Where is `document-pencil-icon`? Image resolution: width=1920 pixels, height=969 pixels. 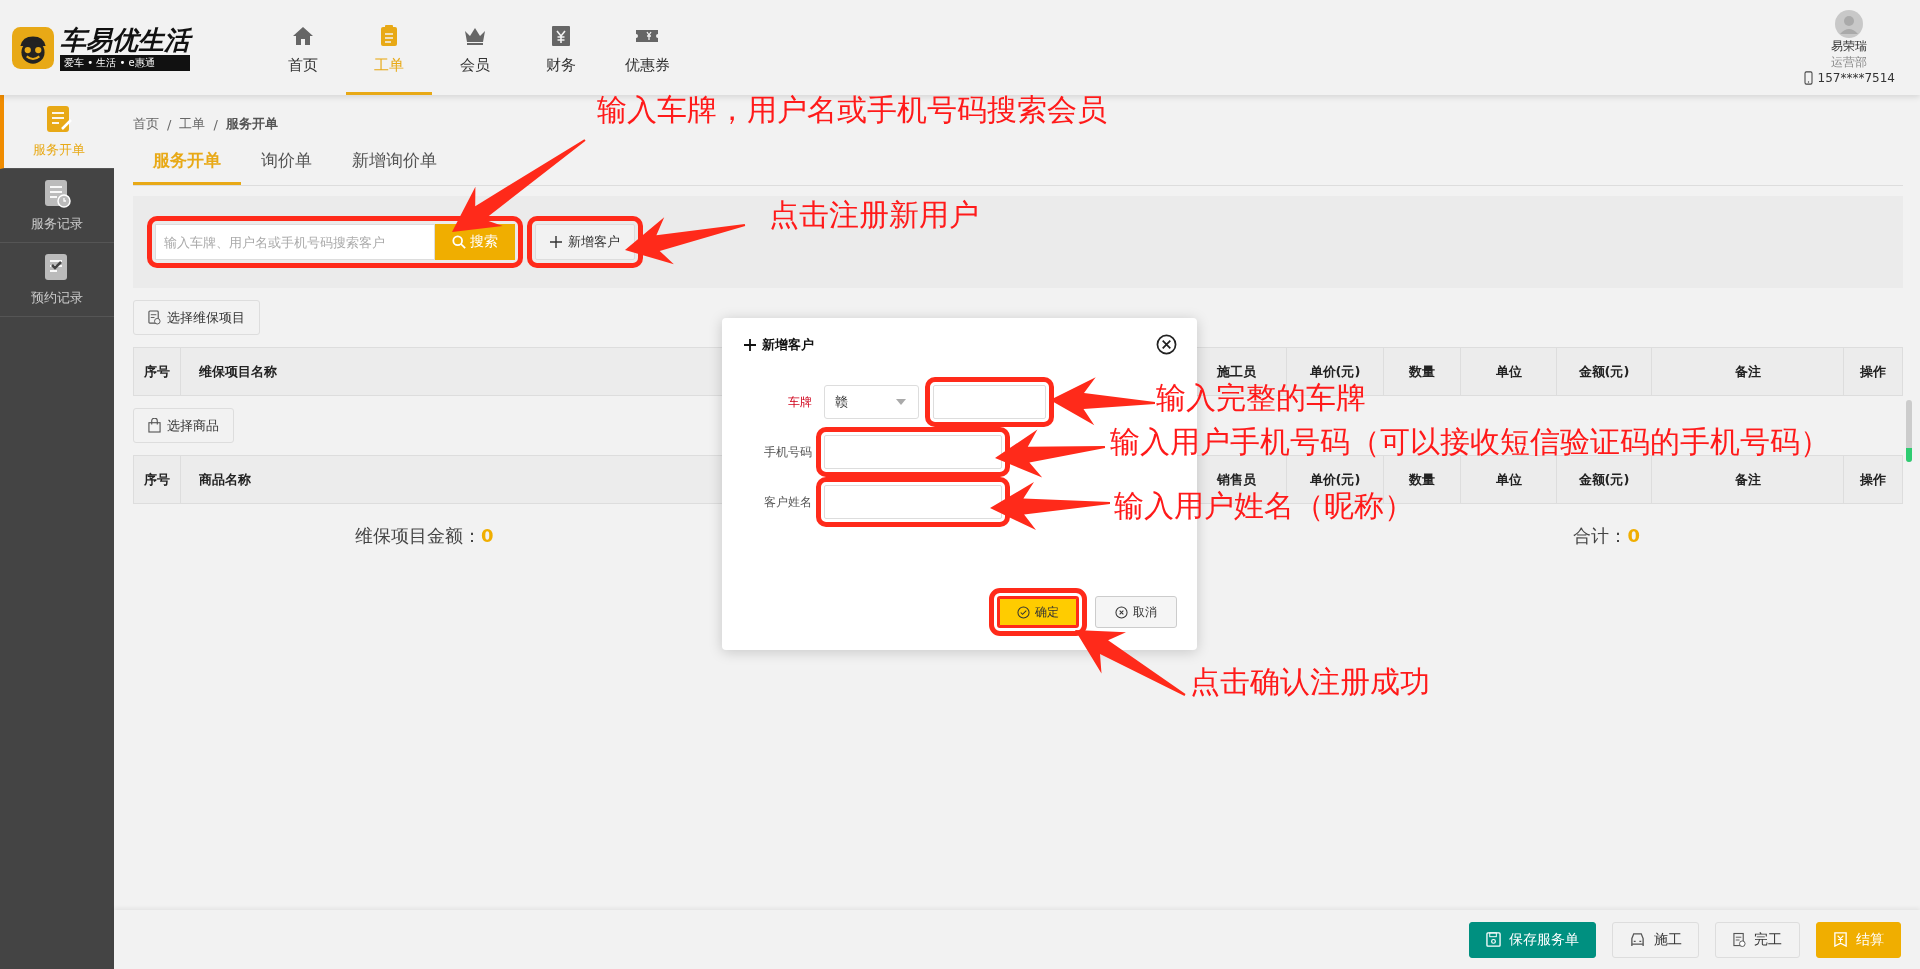
document-pencil-icon is located at coordinates (59, 119).